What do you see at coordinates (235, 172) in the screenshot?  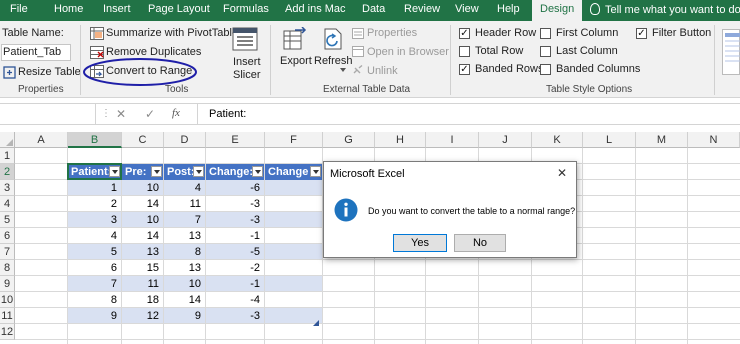 I see `table-header-cell: Change:` at bounding box center [235, 172].